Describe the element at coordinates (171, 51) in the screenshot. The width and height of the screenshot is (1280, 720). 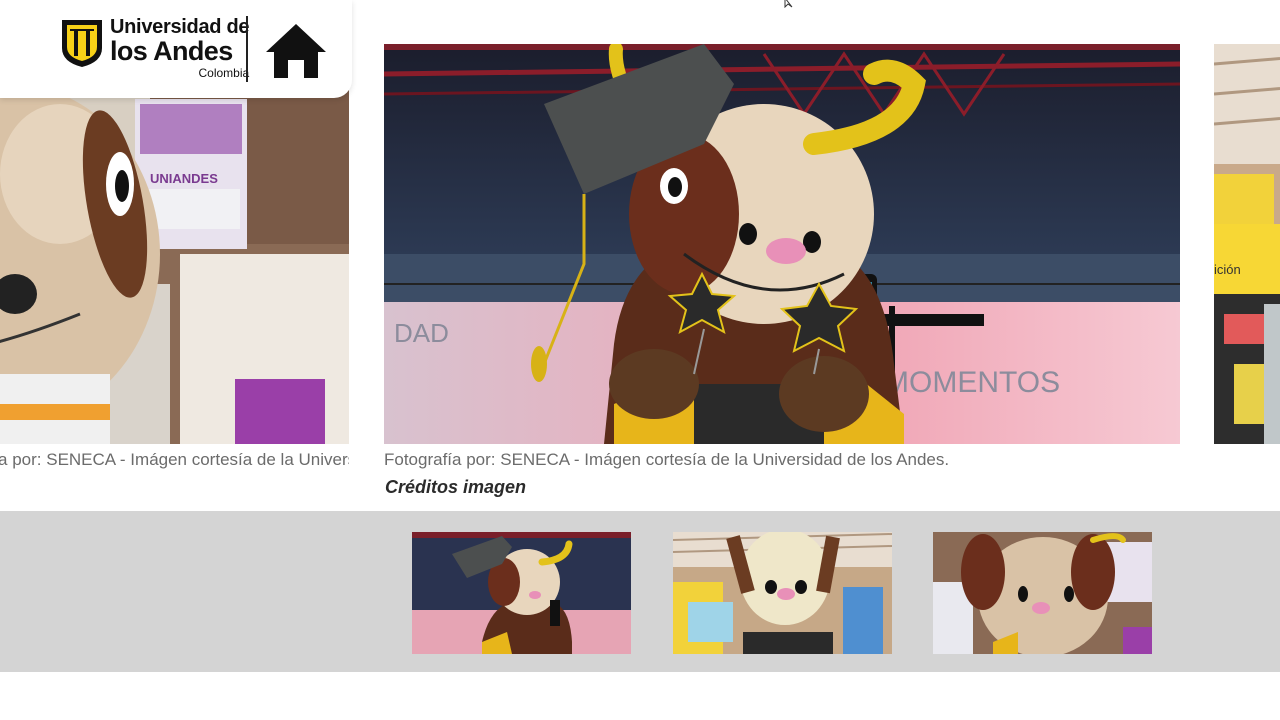
I see `logo-line-2: los Andes` at that location.